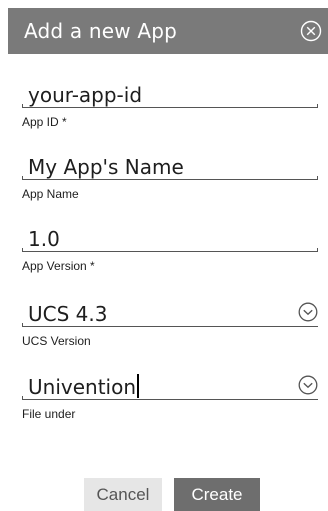  I want to click on cancel-button: Cancel, so click(123, 494).